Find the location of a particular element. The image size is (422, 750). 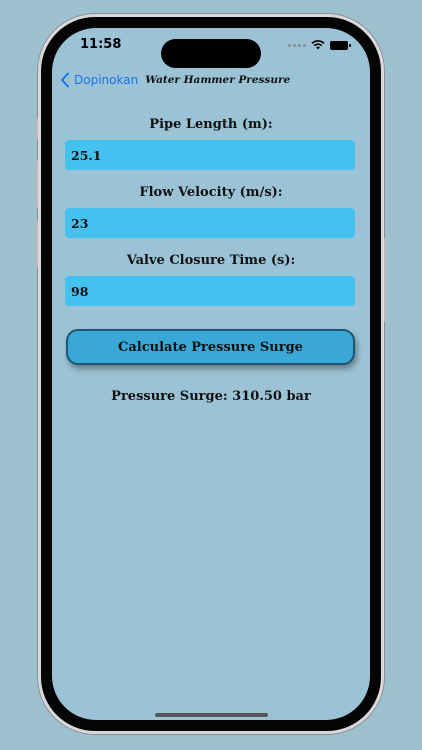

home-indicator is located at coordinates (211, 715).